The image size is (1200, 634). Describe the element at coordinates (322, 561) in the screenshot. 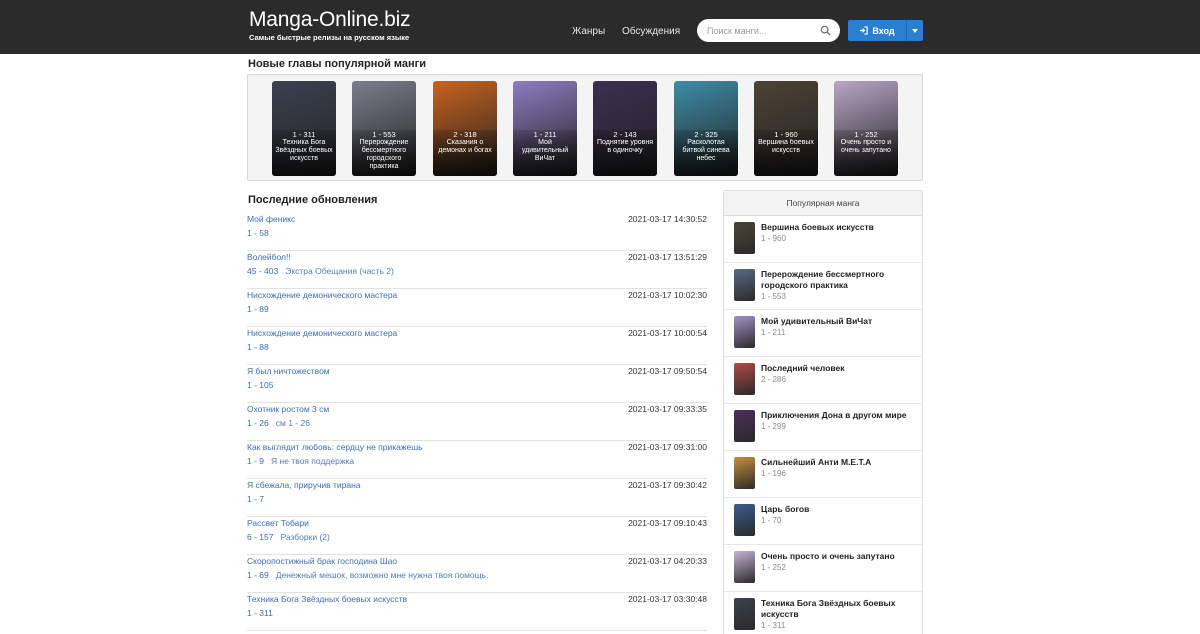

I see `update-title-link: Скоропостижный брак господина Шао` at that location.